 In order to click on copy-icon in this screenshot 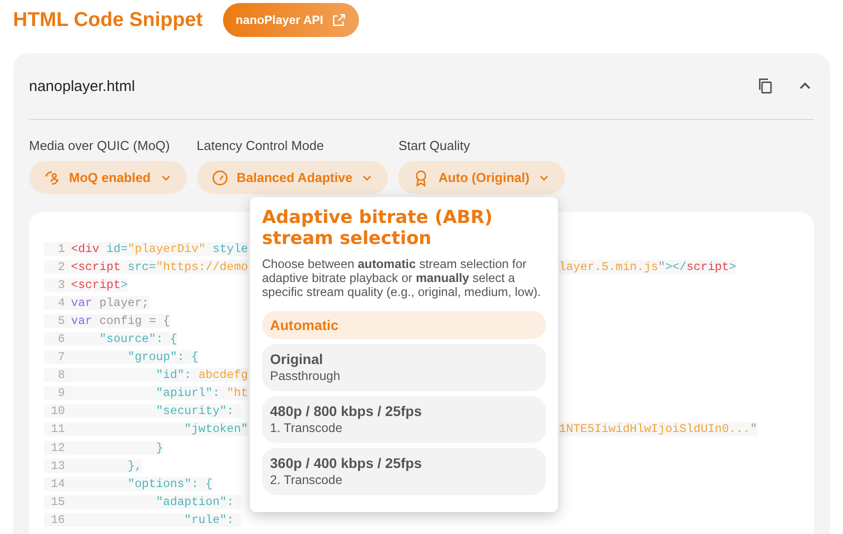, I will do `click(765, 86)`.